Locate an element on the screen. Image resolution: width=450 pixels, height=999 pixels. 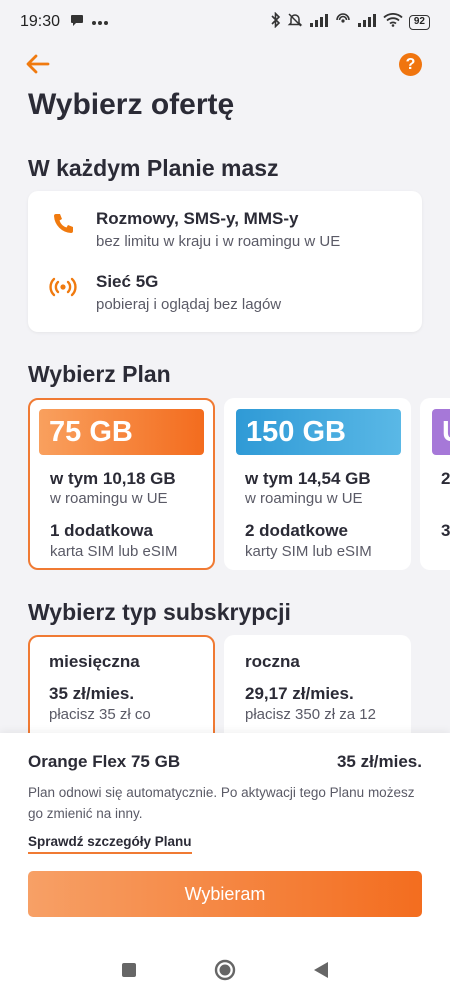
status-bar: 19:30 92 is located at coordinates (225, 22).